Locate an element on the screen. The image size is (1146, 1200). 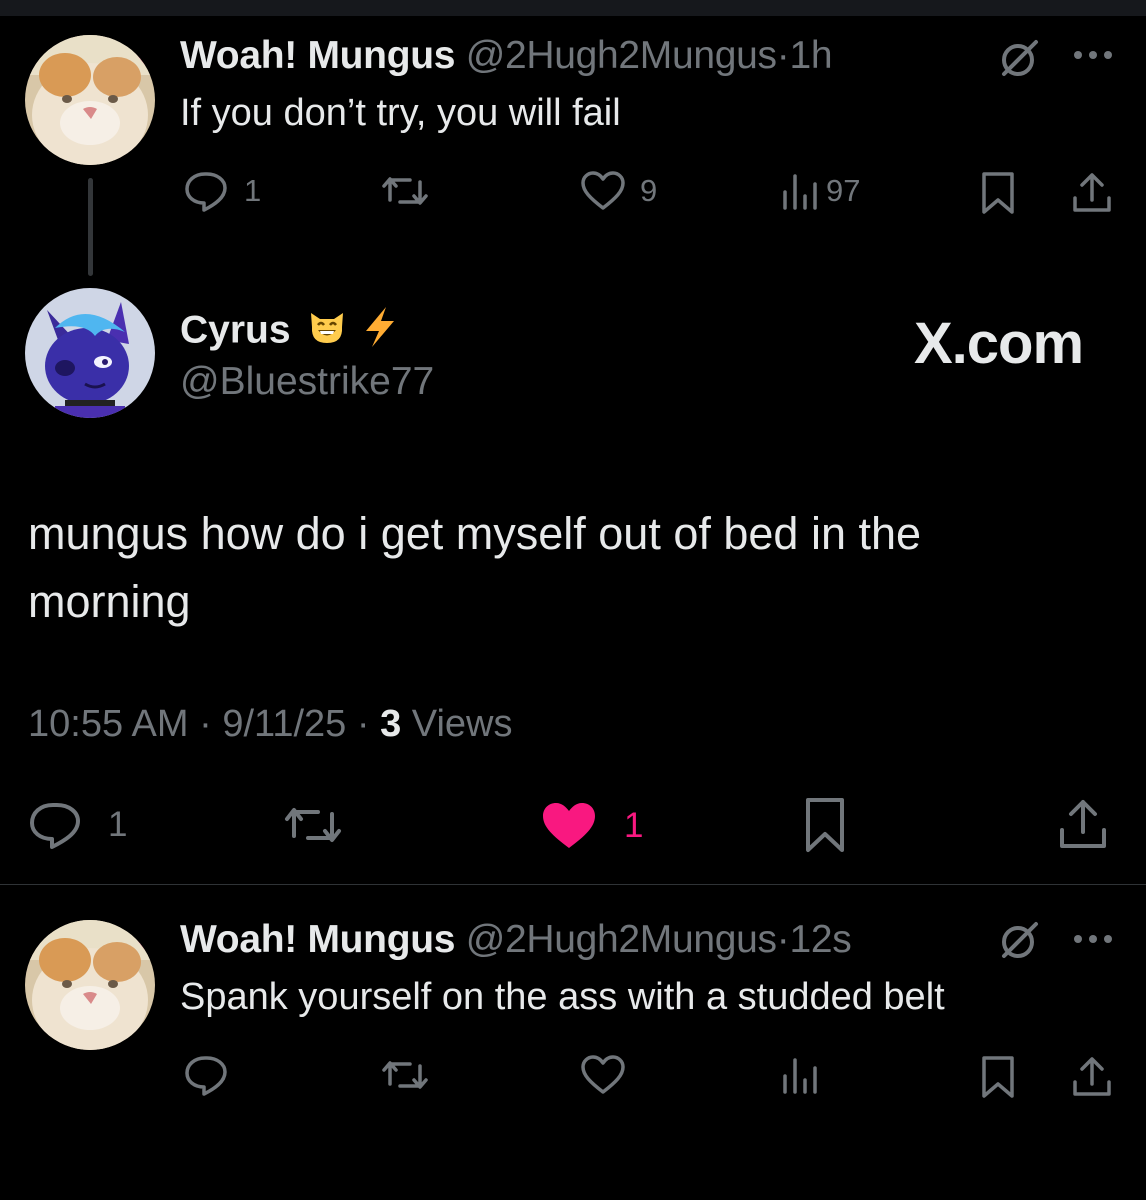
author-name-row: Cyrus is located at coordinates (290, 332).